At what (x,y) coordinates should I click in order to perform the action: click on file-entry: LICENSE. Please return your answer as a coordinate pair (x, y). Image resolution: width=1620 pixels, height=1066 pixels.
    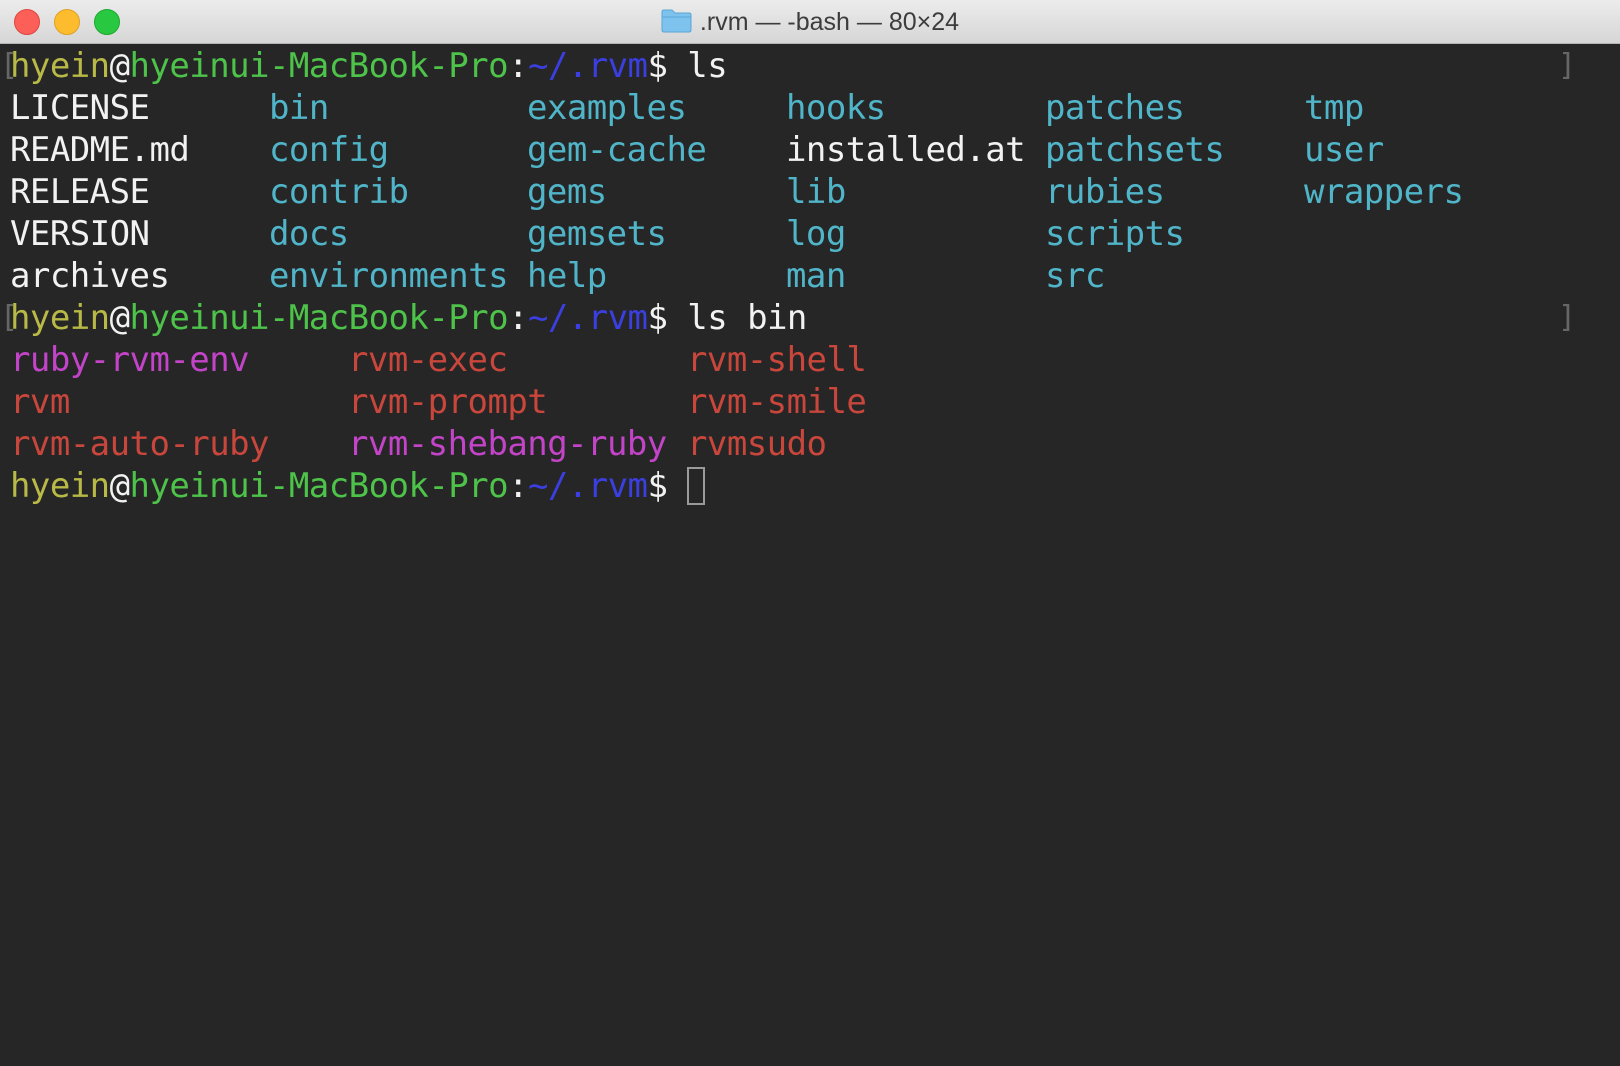
    Looking at the image, I should click on (80, 108).